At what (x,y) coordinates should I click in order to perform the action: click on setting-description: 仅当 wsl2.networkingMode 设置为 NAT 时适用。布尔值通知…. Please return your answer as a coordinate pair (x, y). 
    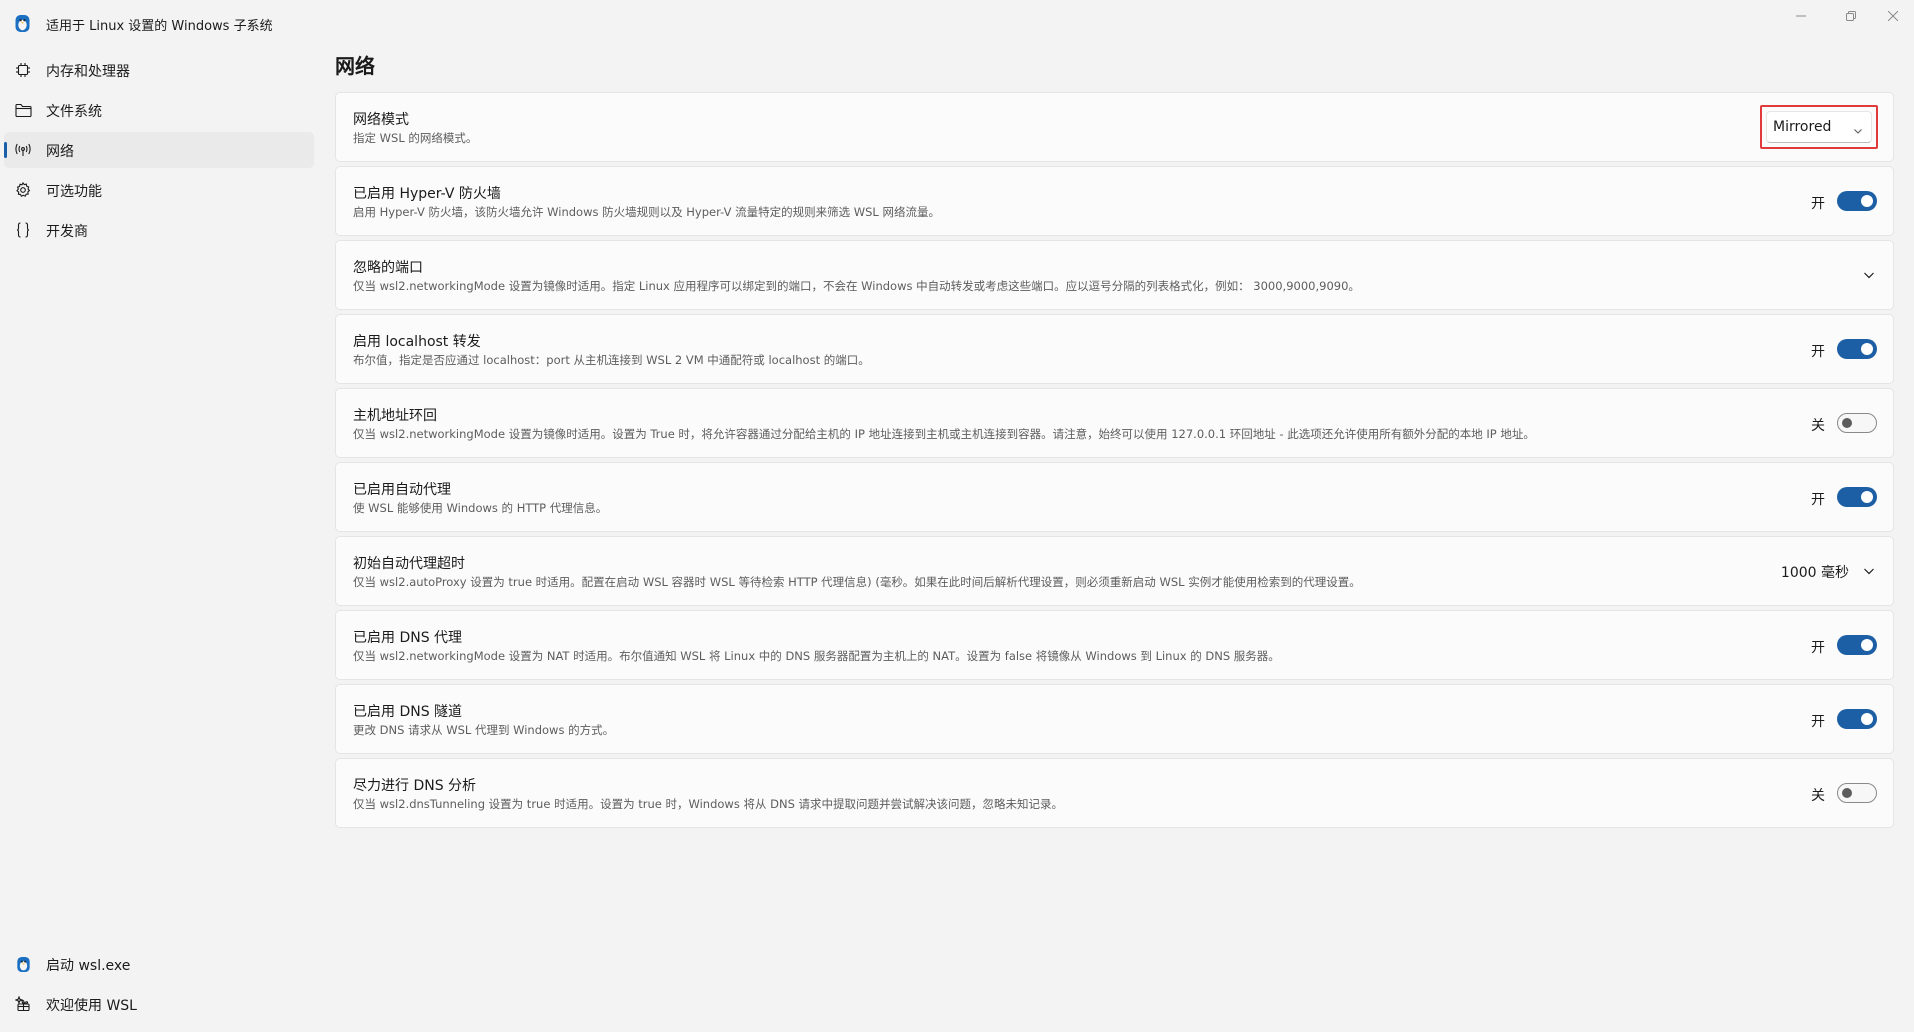
    Looking at the image, I should click on (816, 656).